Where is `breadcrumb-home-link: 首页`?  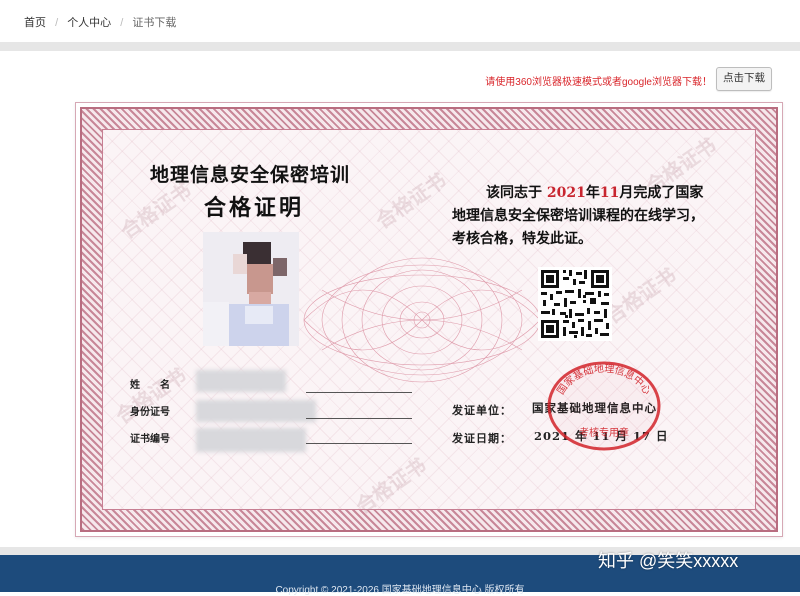 breadcrumb-home-link: 首页 is located at coordinates (35, 23).